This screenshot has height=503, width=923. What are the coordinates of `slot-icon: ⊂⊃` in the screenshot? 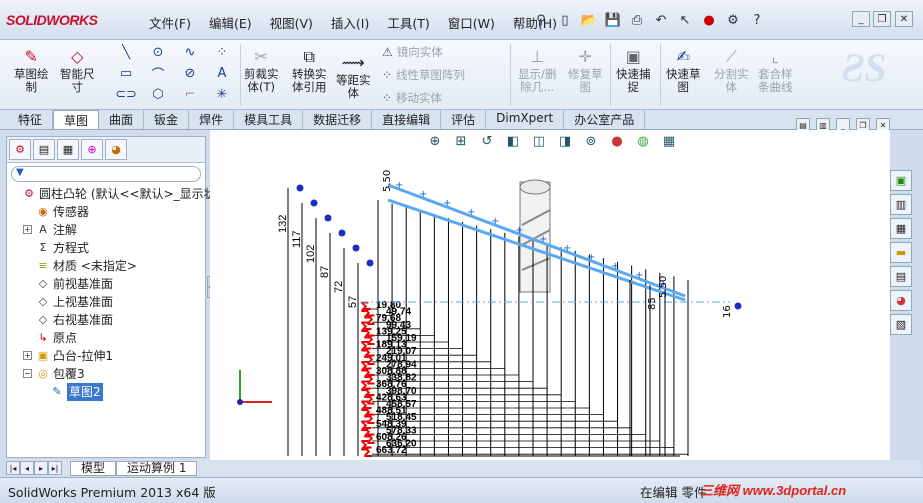 It's located at (126, 94).